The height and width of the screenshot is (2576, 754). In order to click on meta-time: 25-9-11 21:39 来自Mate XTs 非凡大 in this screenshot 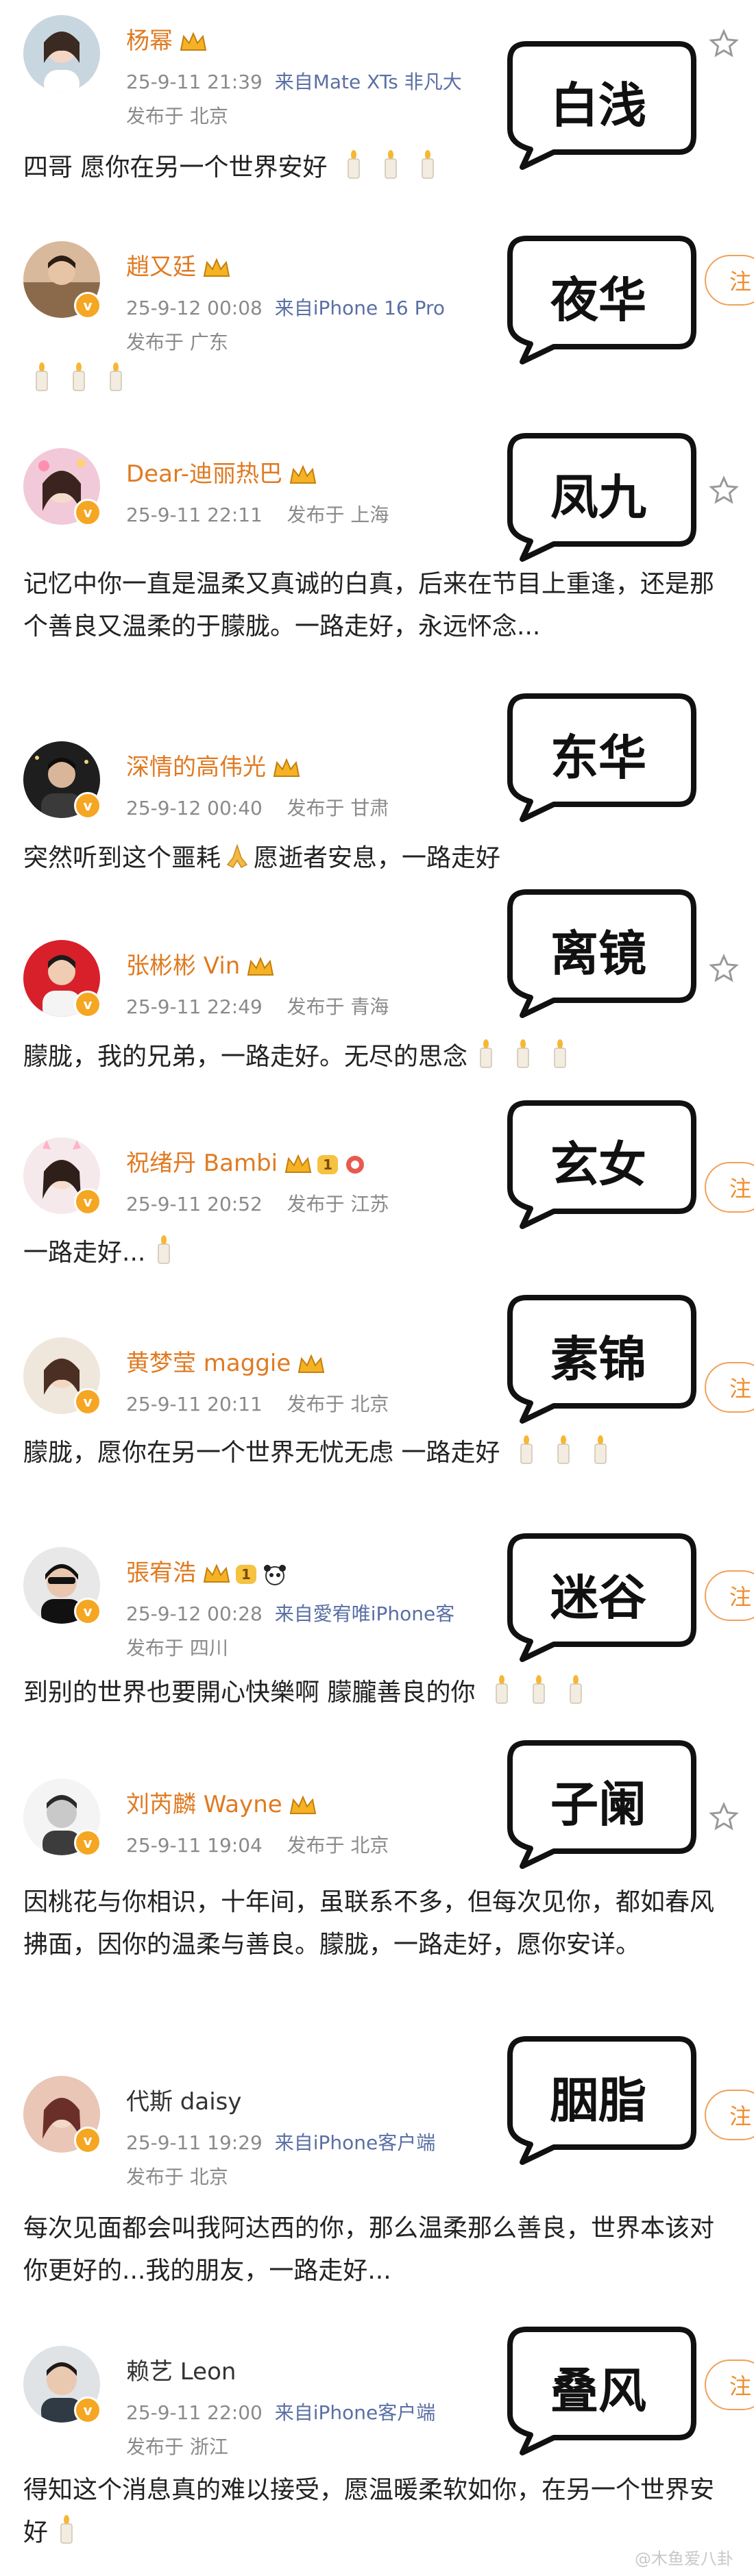, I will do `click(294, 82)`.